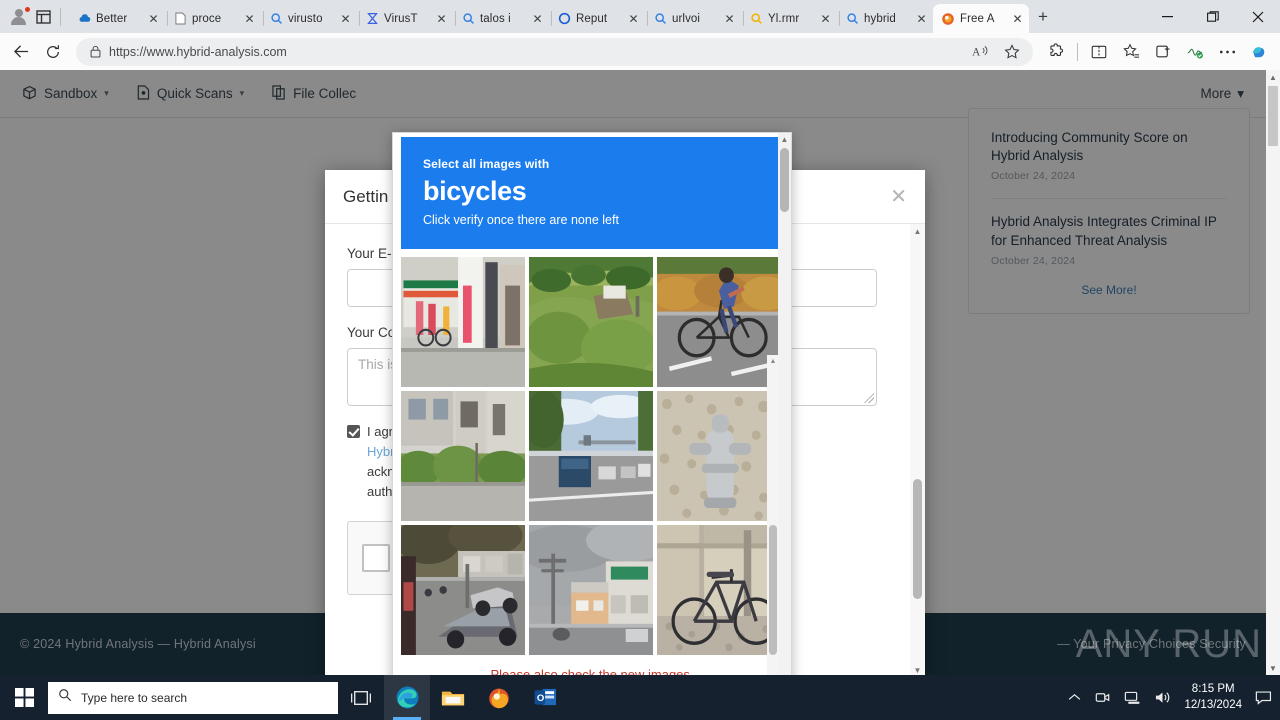  What do you see at coordinates (1212, 16) in the screenshot?
I see `maximize-button` at bounding box center [1212, 16].